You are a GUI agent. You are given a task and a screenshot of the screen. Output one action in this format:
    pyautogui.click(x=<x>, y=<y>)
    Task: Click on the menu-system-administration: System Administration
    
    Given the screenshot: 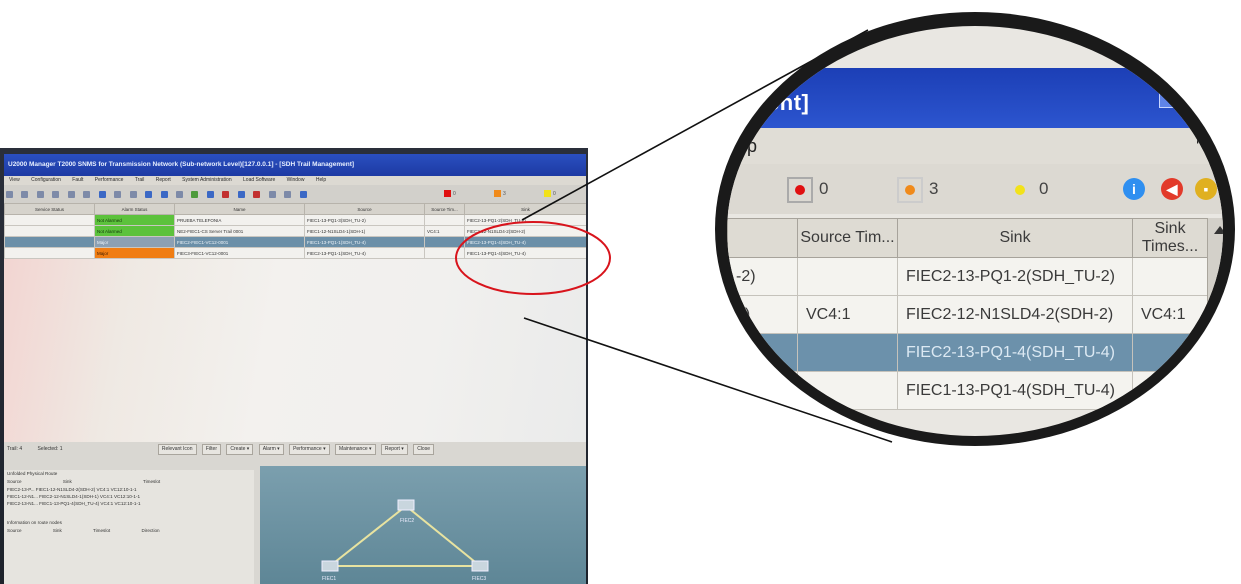 What is the action you would take?
    pyautogui.click(x=206, y=180)
    